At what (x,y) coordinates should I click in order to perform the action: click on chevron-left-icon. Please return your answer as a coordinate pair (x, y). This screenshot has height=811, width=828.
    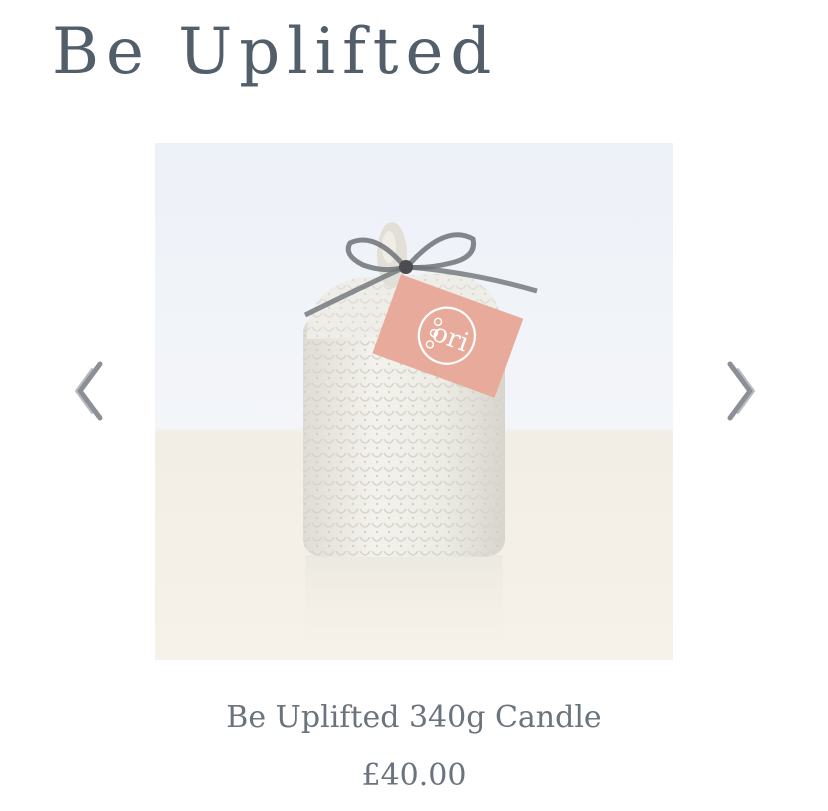
    Looking at the image, I should click on (89, 391).